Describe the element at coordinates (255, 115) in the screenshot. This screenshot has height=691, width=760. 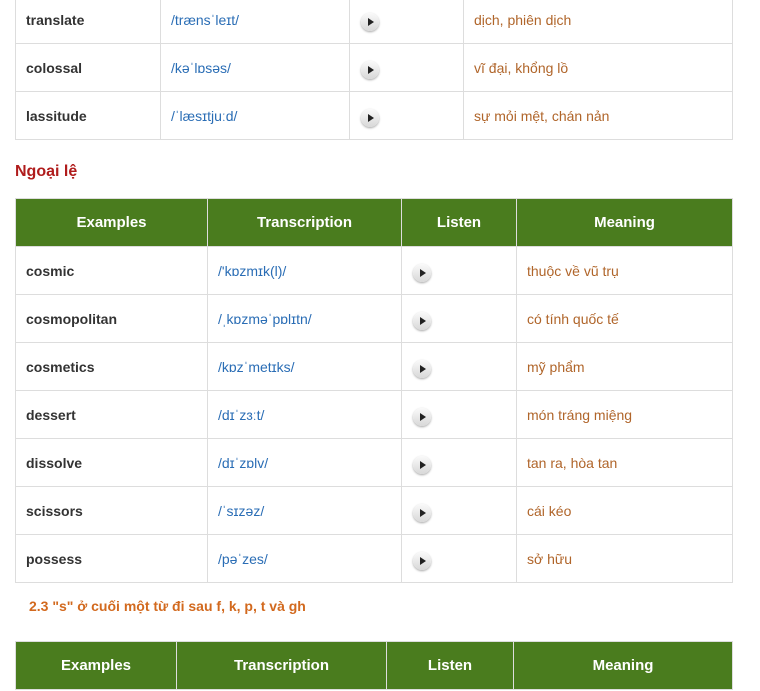
I see `transcription: /ˈlæsɪtjuːd/` at that location.